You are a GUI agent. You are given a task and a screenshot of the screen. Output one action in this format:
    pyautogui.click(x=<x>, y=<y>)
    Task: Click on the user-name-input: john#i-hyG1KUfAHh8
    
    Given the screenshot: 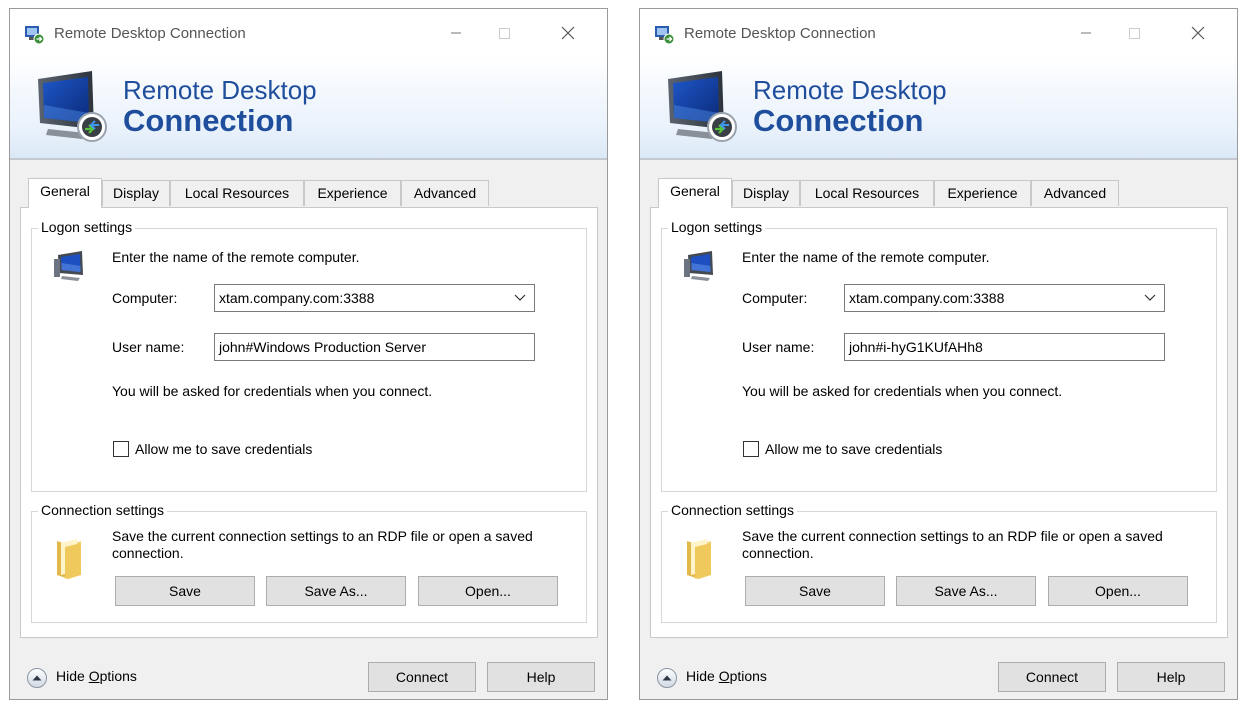 What is the action you would take?
    pyautogui.click(x=1004, y=347)
    